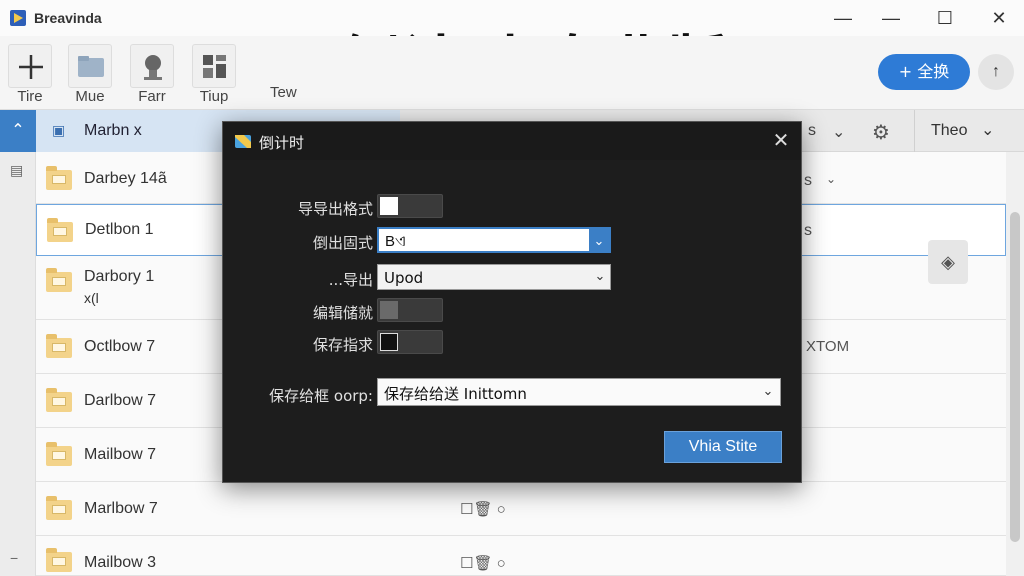 The height and width of the screenshot is (576, 1024). I want to click on dialog-header: 倒计时 ✕, so click(512, 141).